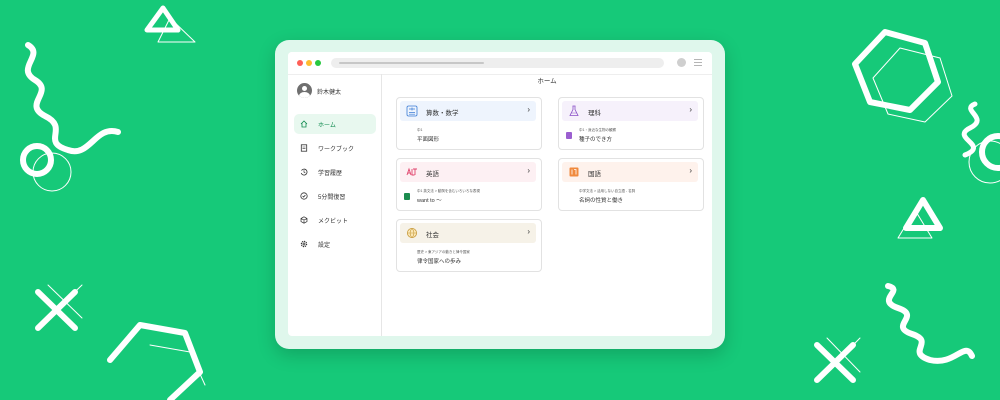 This screenshot has height=400, width=1000. I want to click on triangle-shape, so click(162, 19).